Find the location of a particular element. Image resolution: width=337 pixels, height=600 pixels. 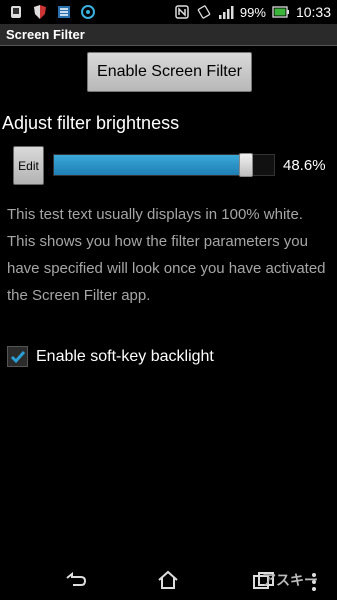

dev-icon is located at coordinates (64, 12).